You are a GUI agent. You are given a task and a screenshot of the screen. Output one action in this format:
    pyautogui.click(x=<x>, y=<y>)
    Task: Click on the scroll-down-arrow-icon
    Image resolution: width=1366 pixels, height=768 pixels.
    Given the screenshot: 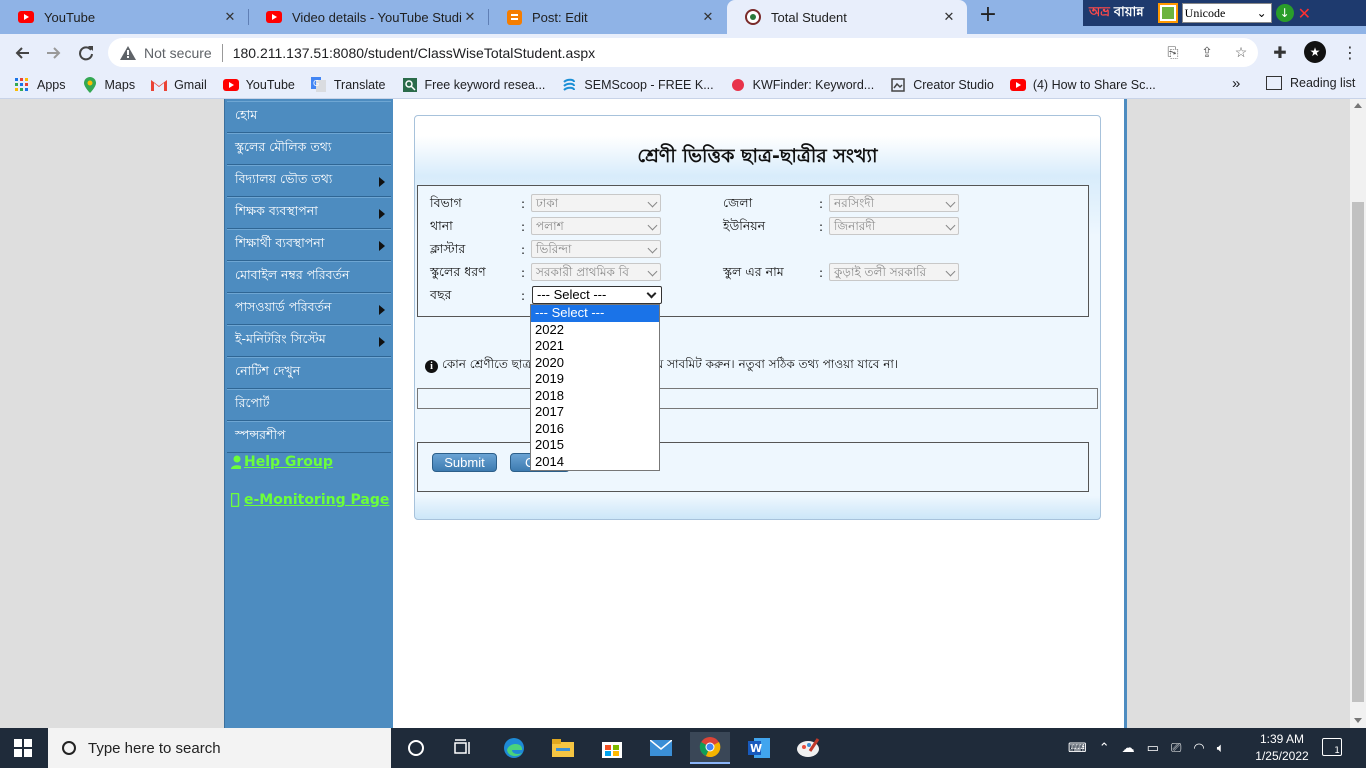 What is the action you would take?
    pyautogui.click(x=1358, y=720)
    